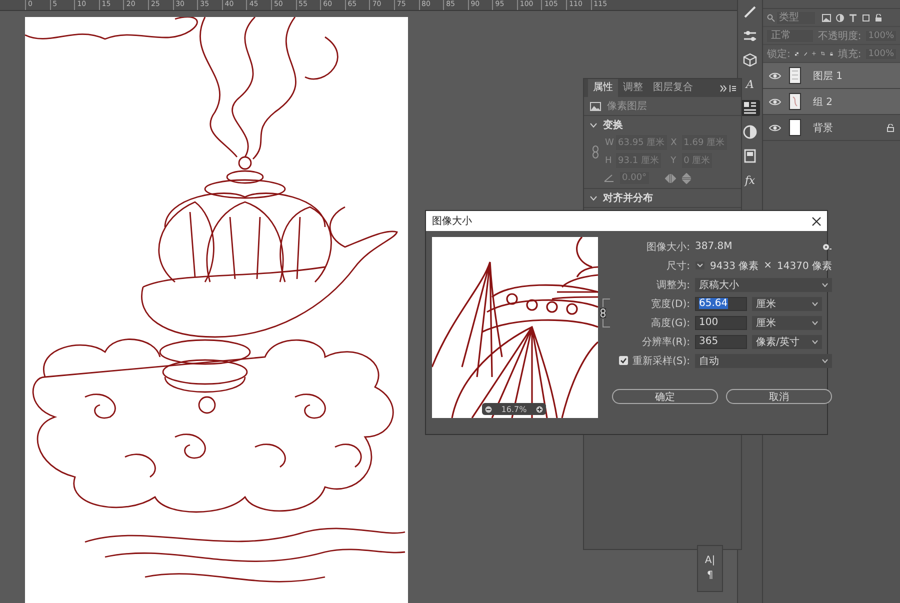 The image size is (900, 603). I want to click on lock-filter-icon, so click(878, 18).